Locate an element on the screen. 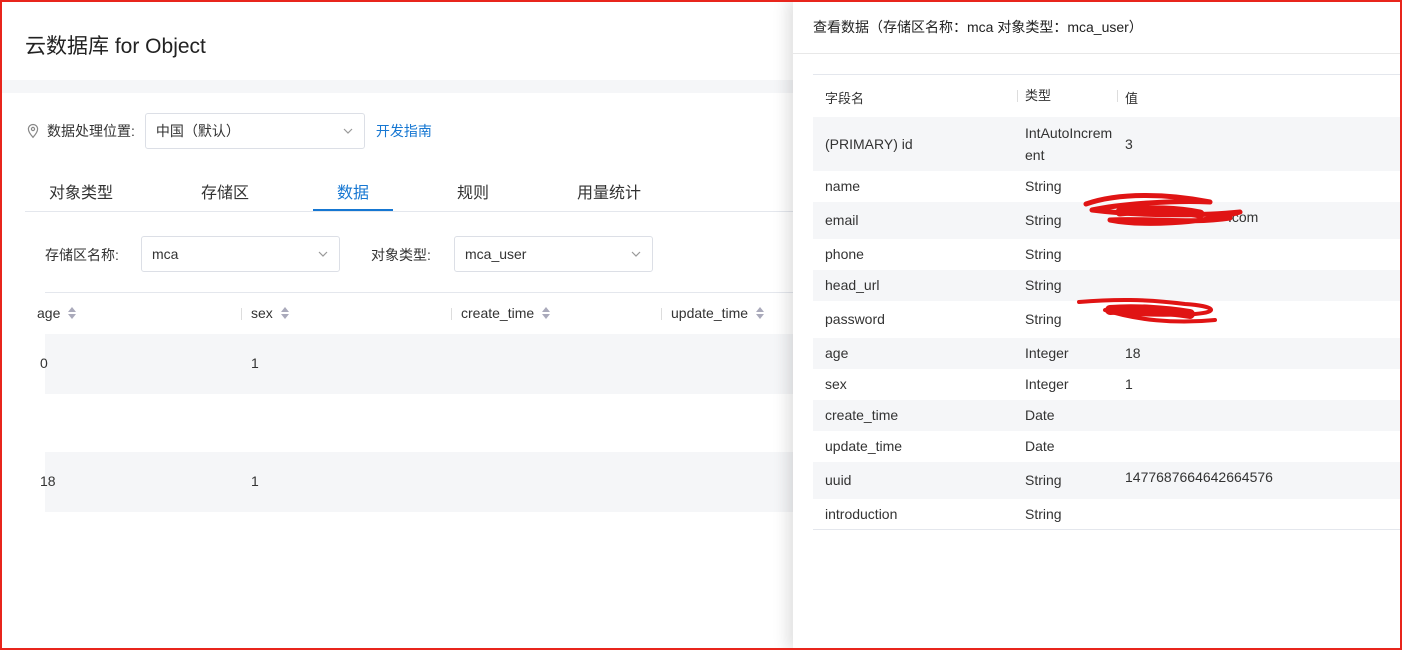 This screenshot has width=1402, height=650. location-row: 数据处理位置: 中国（默认） 开发指南 is located at coordinates (228, 131).